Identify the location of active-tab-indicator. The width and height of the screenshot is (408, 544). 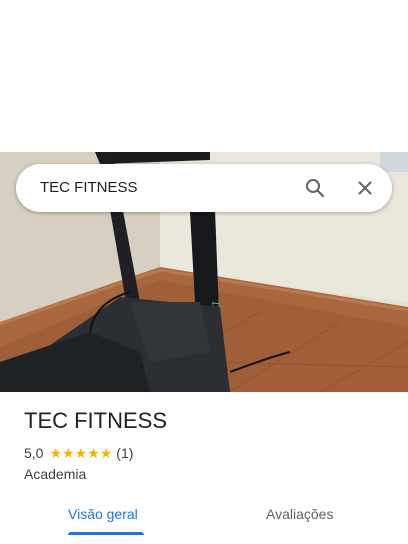
(106, 533).